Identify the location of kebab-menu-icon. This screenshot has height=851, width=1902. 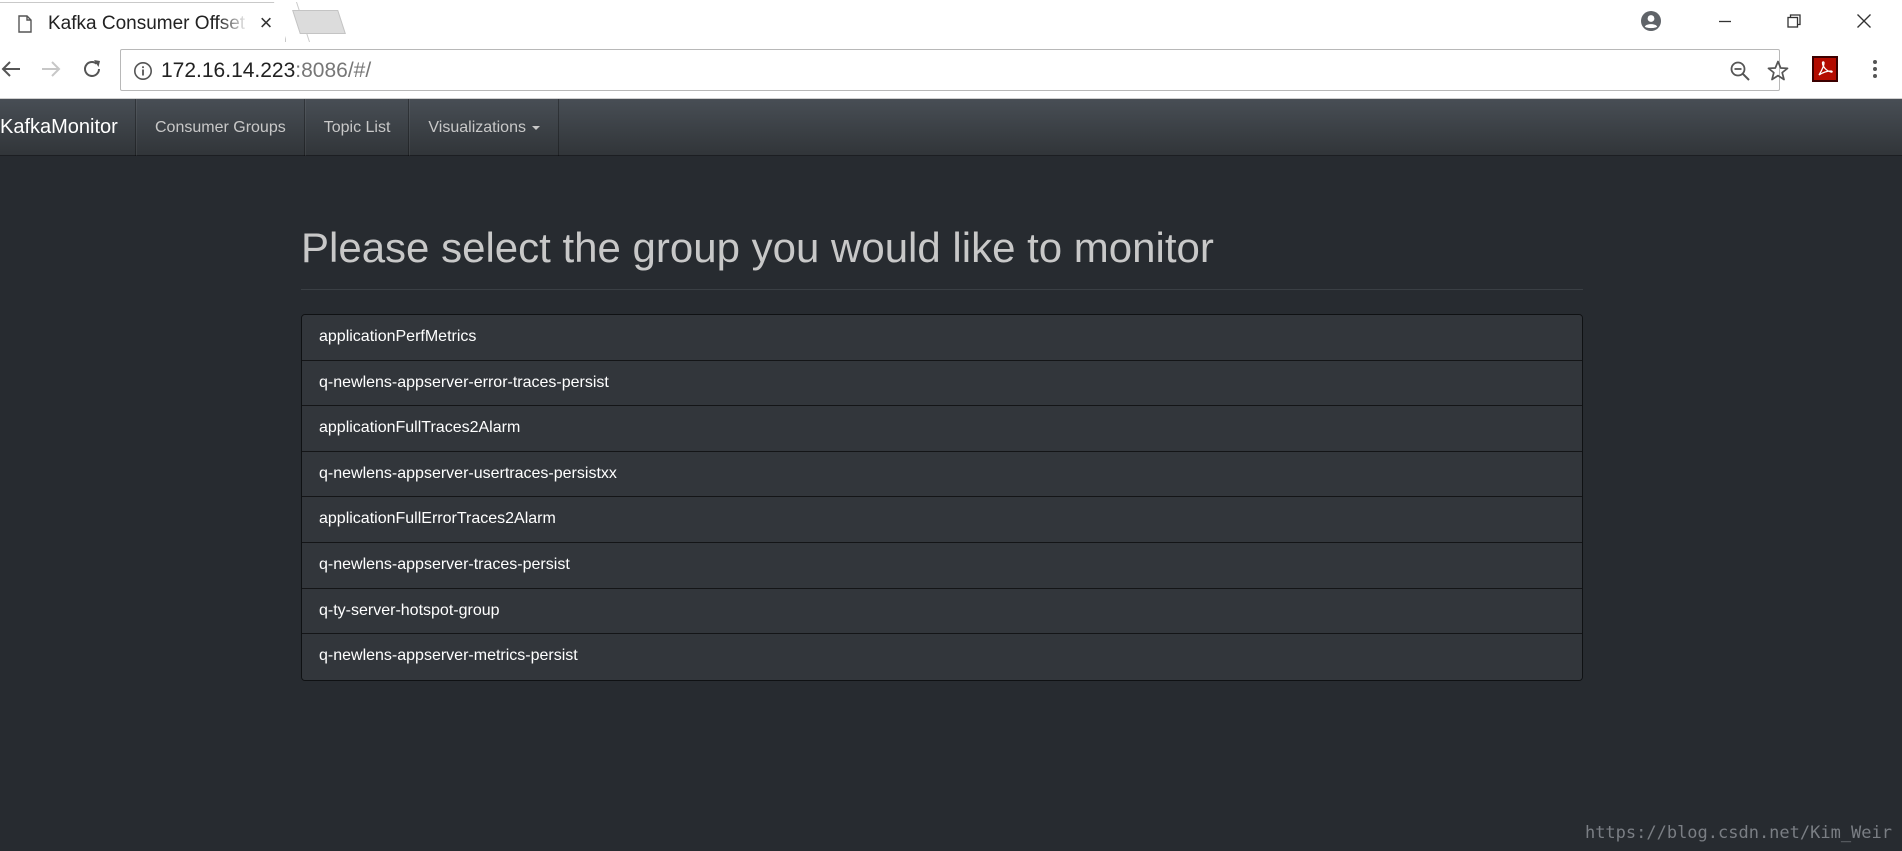
(1875, 69).